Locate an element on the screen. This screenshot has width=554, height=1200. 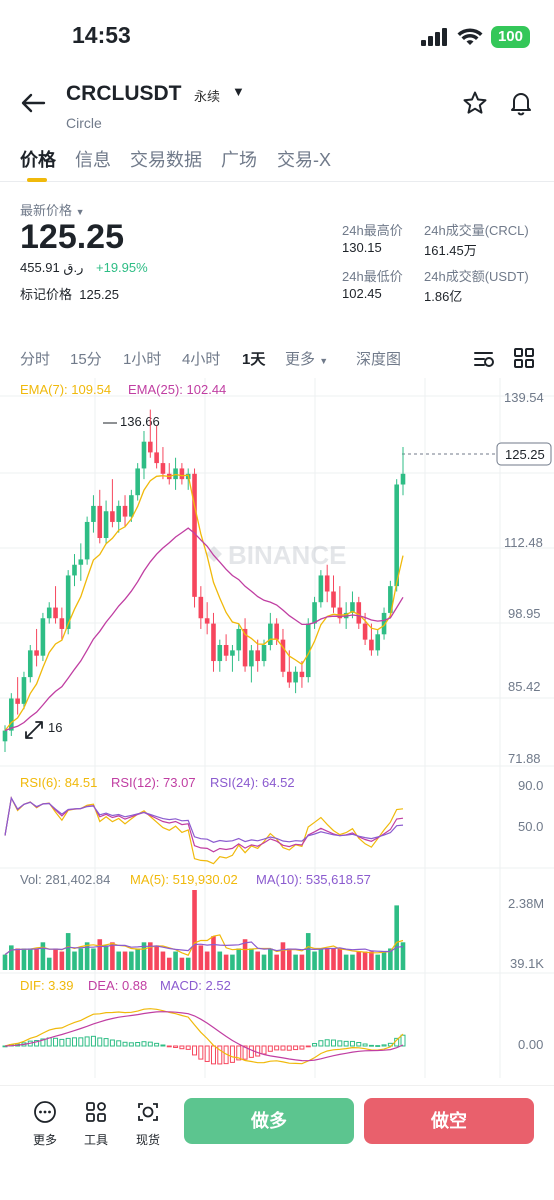
contract-type-badge: 永续 is located at coordinates (207, 95).